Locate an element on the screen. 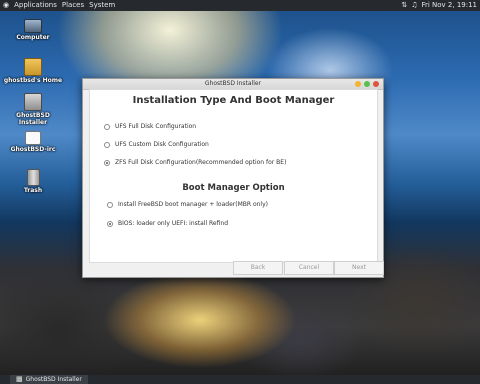 The height and width of the screenshot is (384, 480). installer-icon is located at coordinates (33, 102).